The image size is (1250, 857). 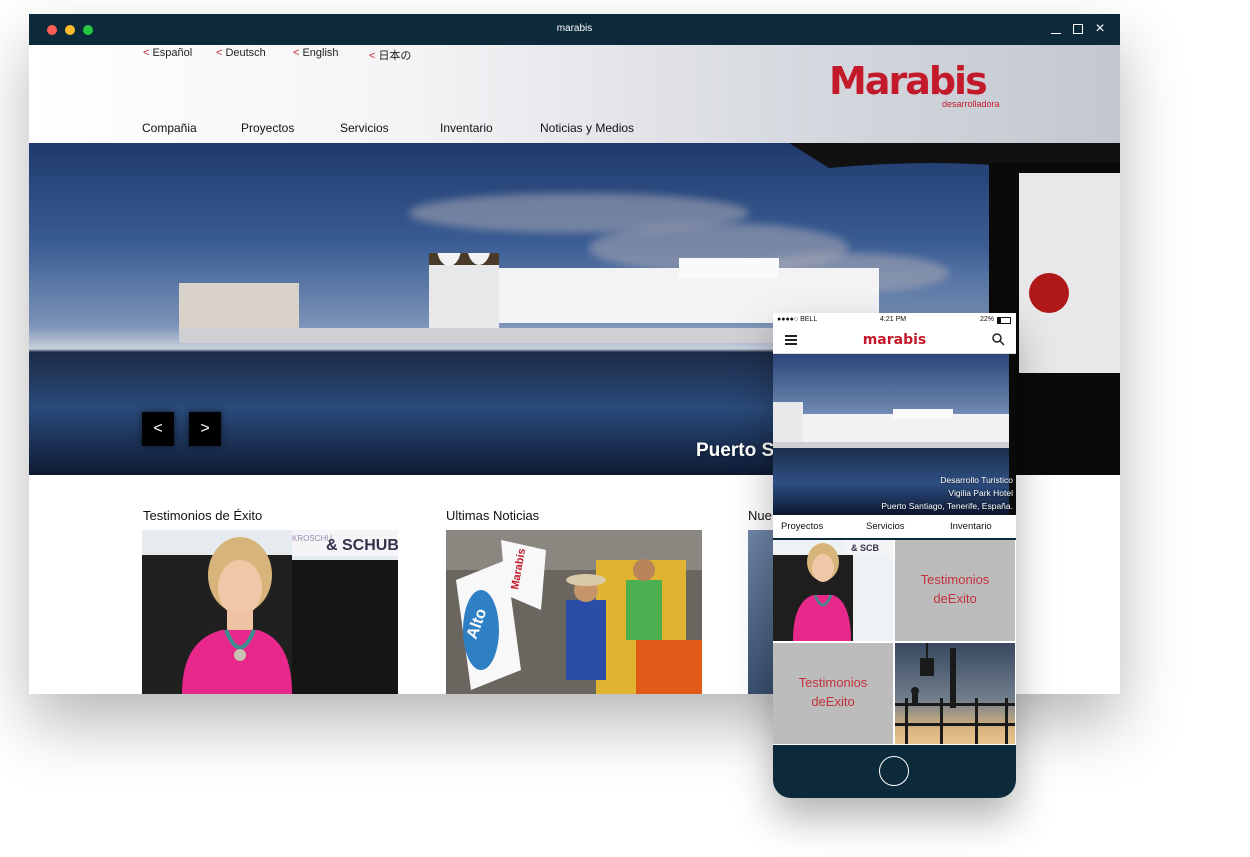 What do you see at coordinates (885, 526) in the screenshot?
I see `tab-servicios: Servicios` at bounding box center [885, 526].